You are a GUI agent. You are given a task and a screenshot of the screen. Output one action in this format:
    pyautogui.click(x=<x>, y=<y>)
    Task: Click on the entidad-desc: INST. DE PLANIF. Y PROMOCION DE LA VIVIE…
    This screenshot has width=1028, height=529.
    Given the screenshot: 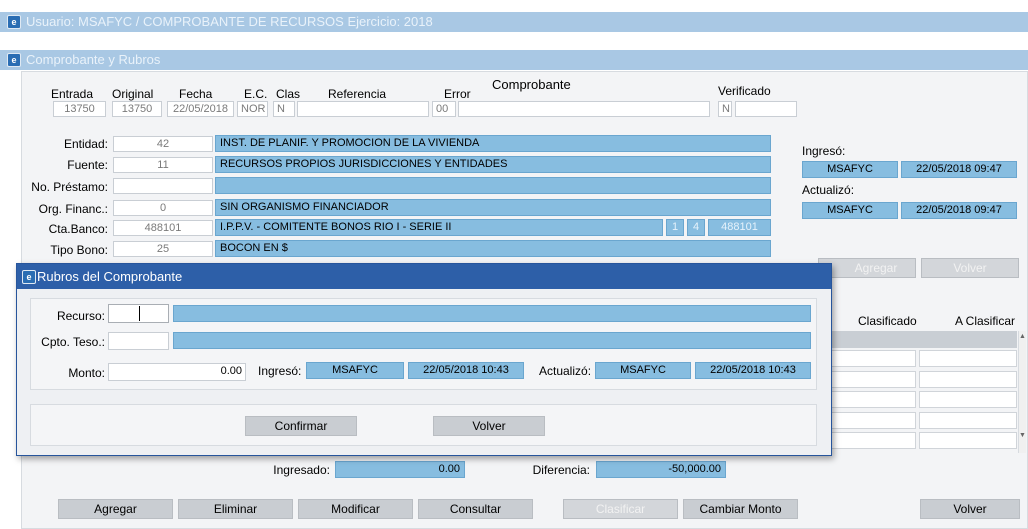 What is the action you would take?
    pyautogui.click(x=493, y=143)
    